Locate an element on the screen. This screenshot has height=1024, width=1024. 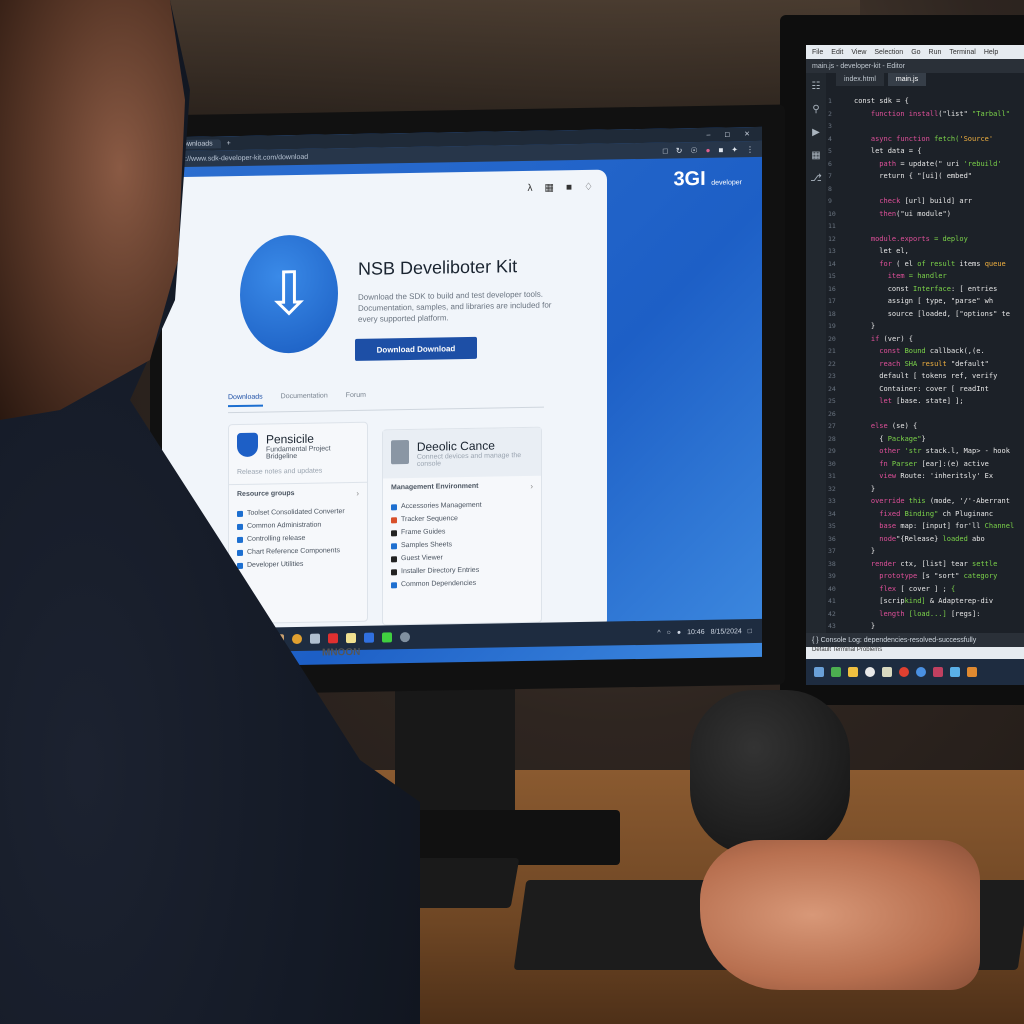
list-item: Chart Reference Components is located at coordinates (298, 551).